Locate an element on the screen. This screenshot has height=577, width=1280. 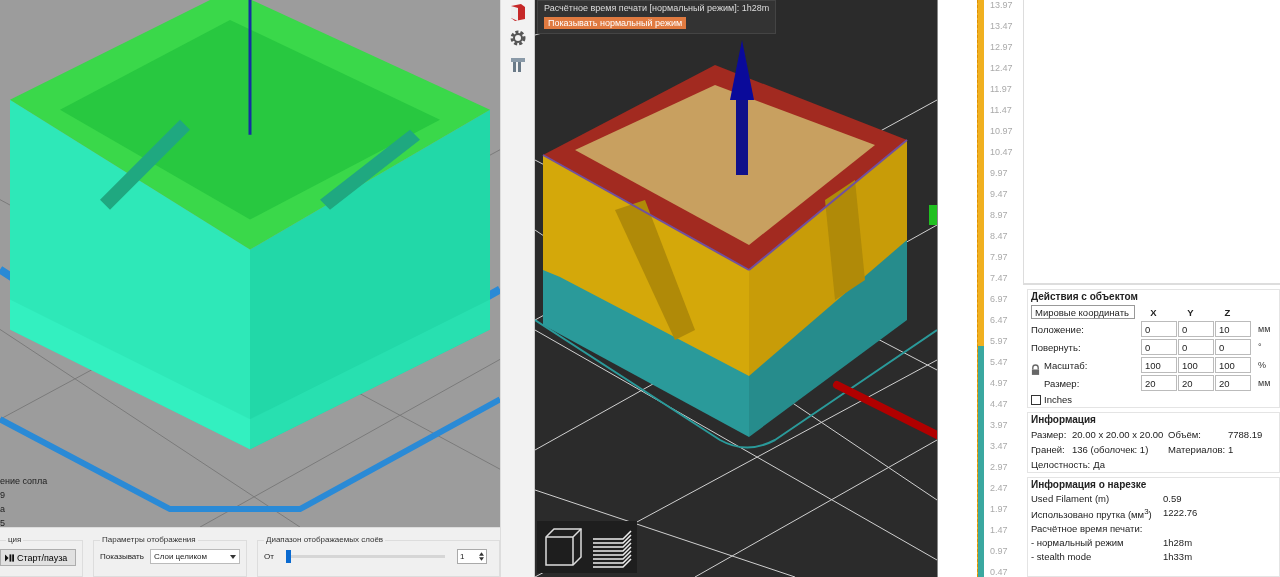
axis-label: Y is located at coordinates (1190, 312).